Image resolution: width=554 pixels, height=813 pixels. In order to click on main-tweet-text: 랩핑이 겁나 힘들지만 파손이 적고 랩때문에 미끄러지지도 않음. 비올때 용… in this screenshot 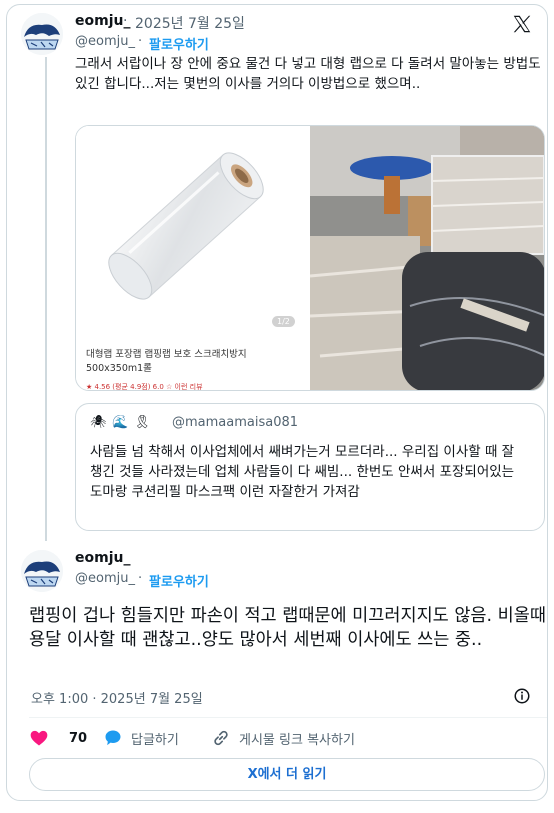, I will do `click(287, 628)`.